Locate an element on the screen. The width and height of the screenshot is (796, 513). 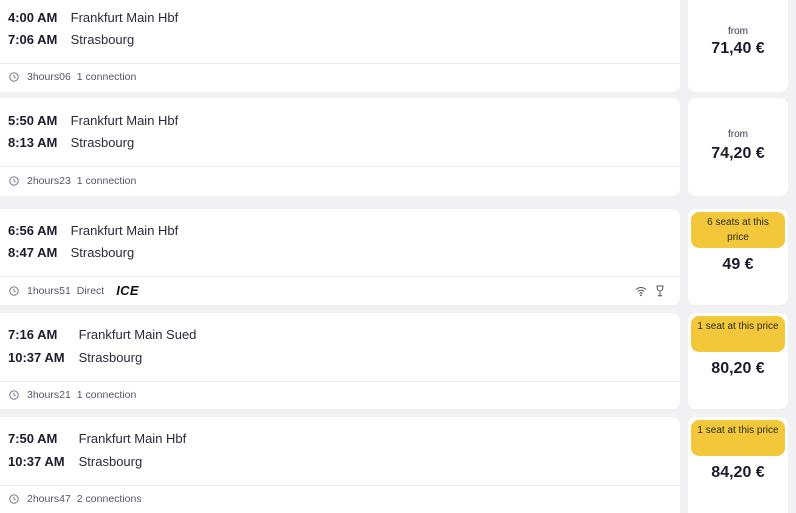
connection-info: Direct is located at coordinates (90, 291).